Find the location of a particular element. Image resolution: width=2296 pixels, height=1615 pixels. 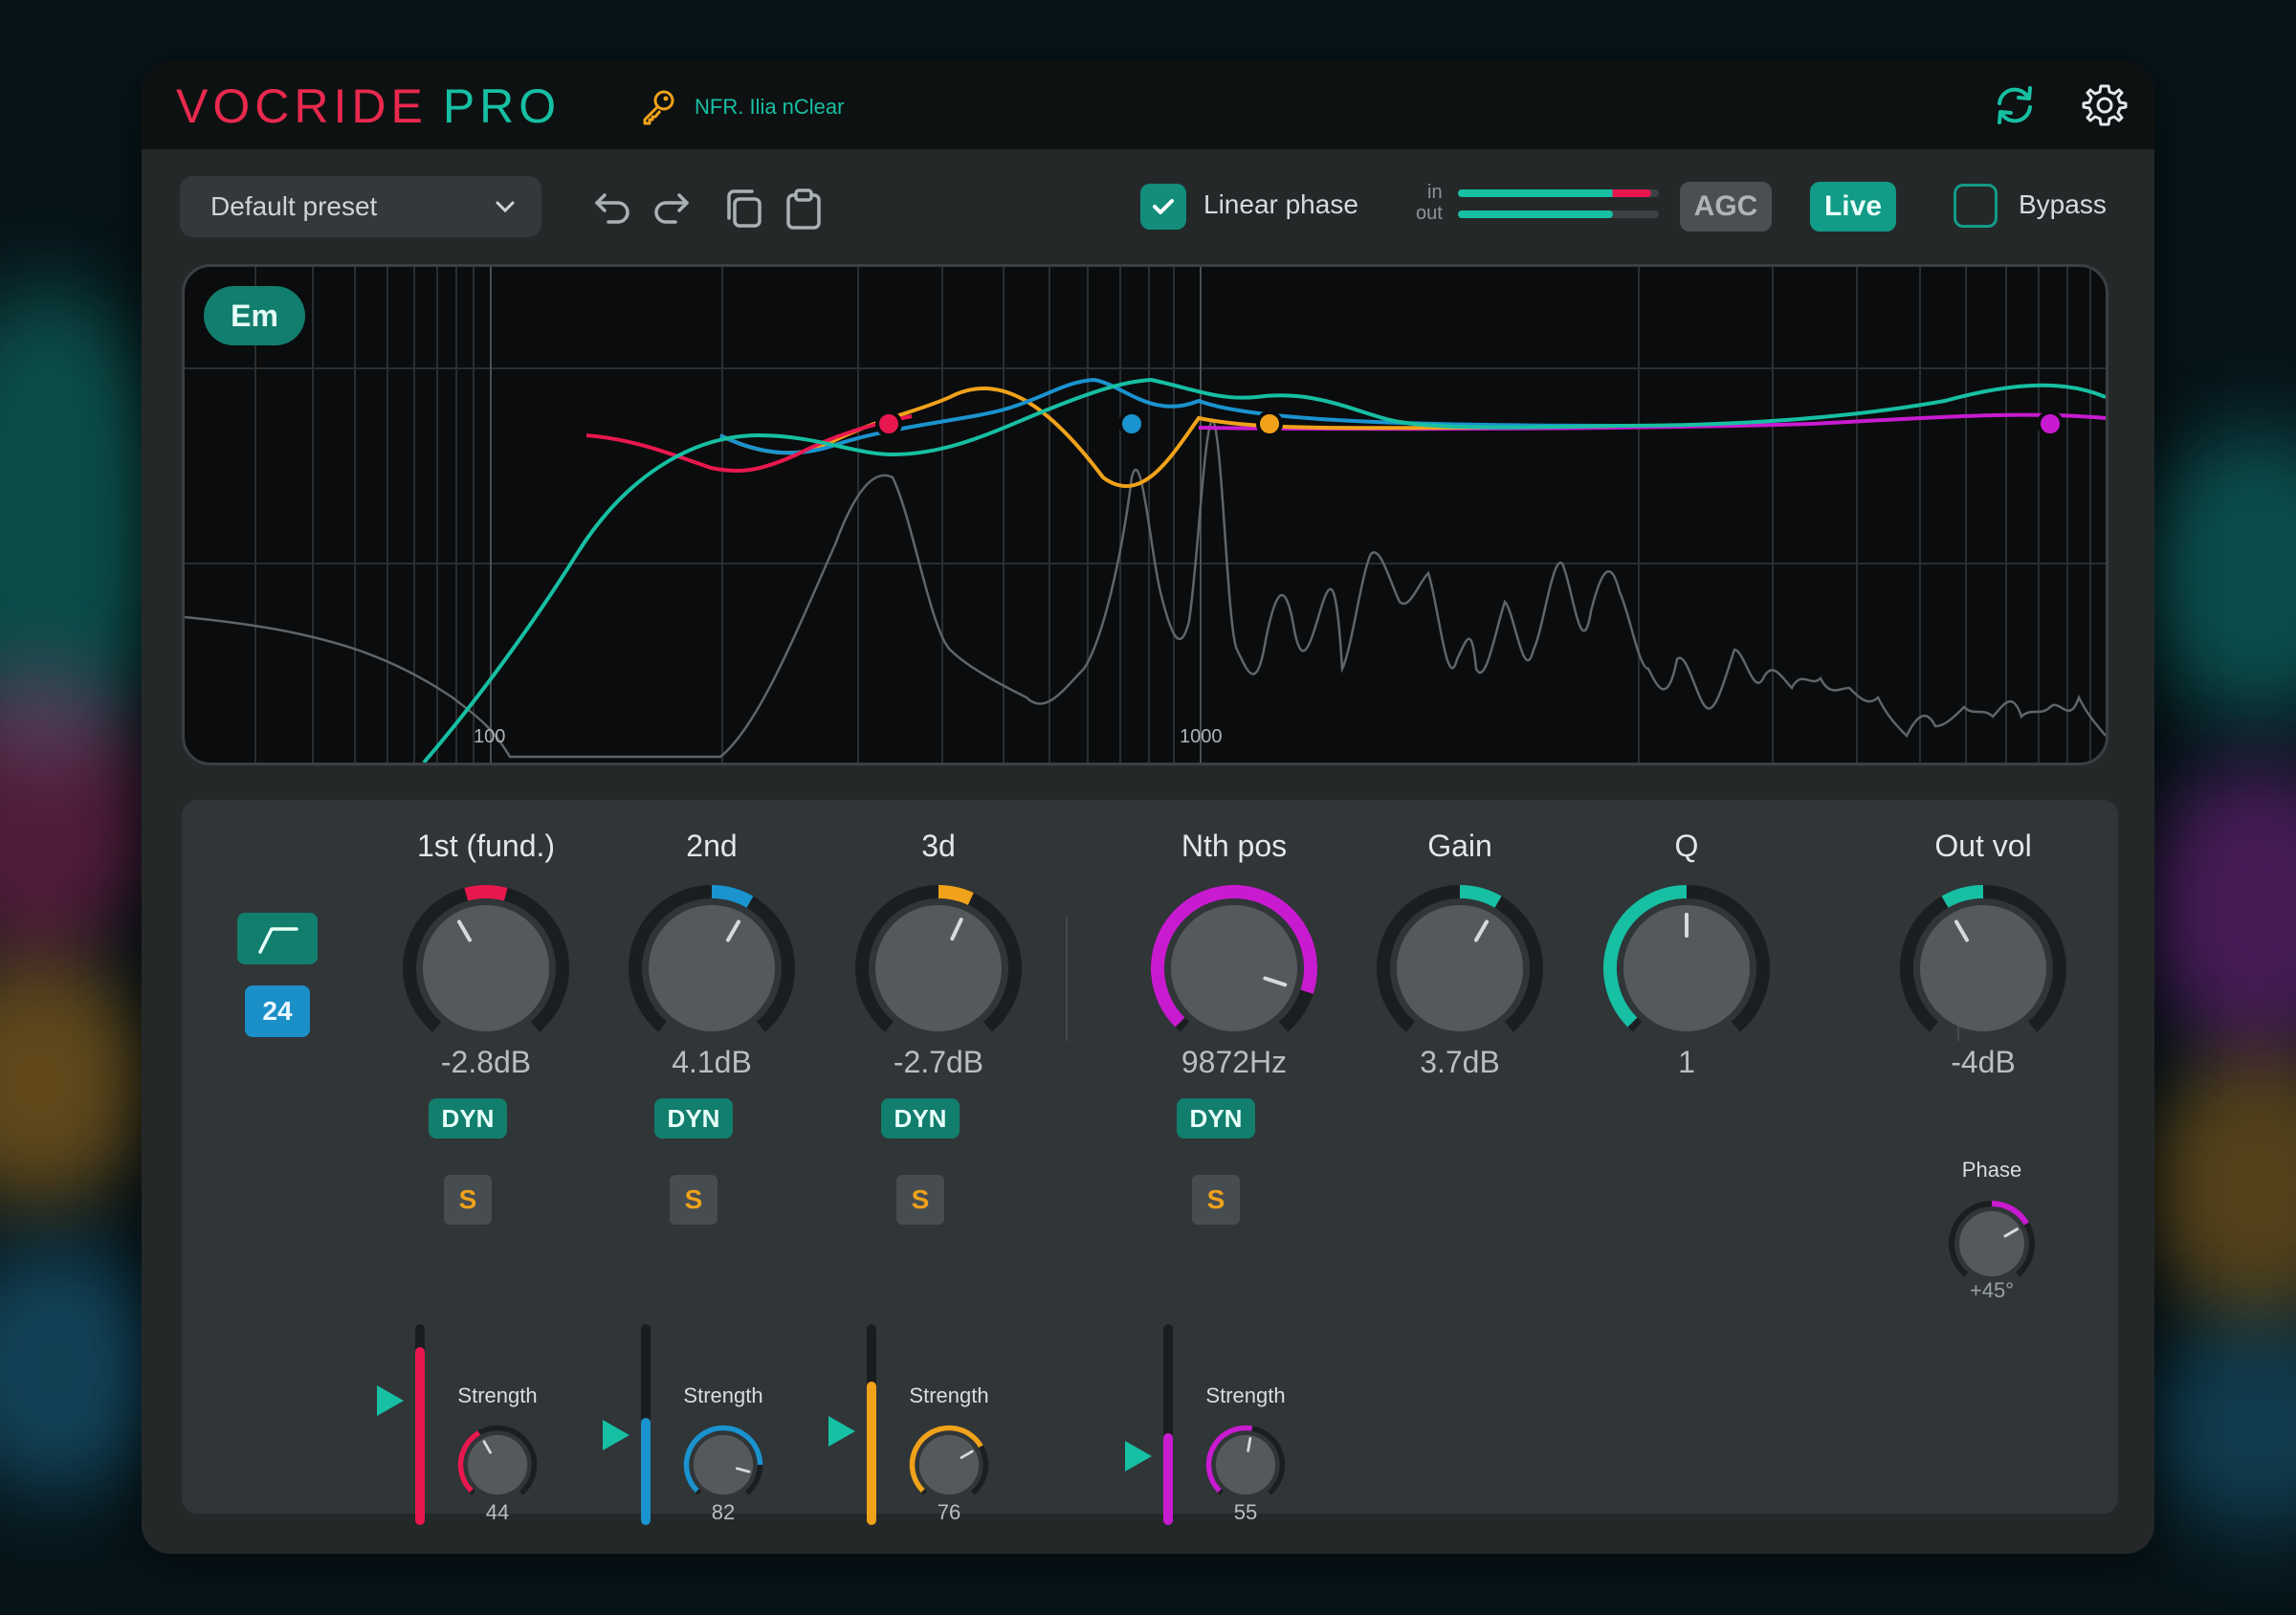

knob-gain is located at coordinates (1460, 968).